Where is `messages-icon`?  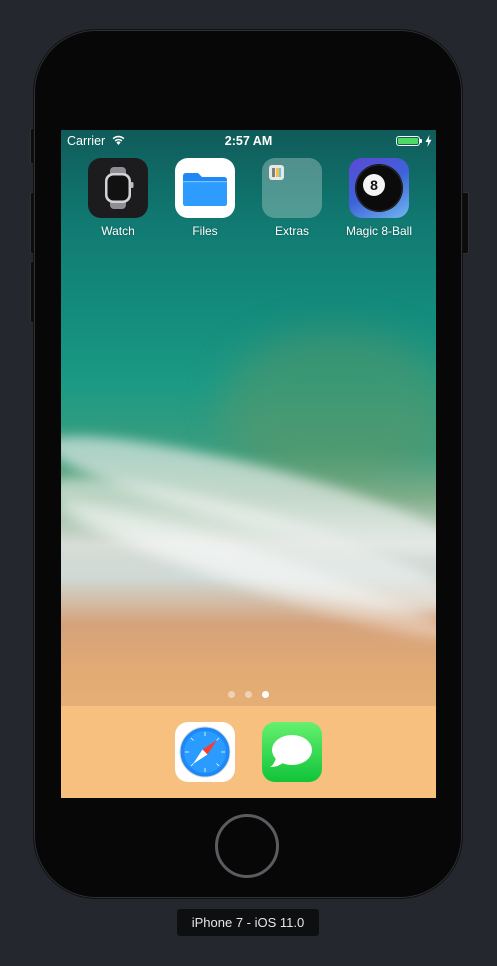
messages-icon is located at coordinates (292, 752).